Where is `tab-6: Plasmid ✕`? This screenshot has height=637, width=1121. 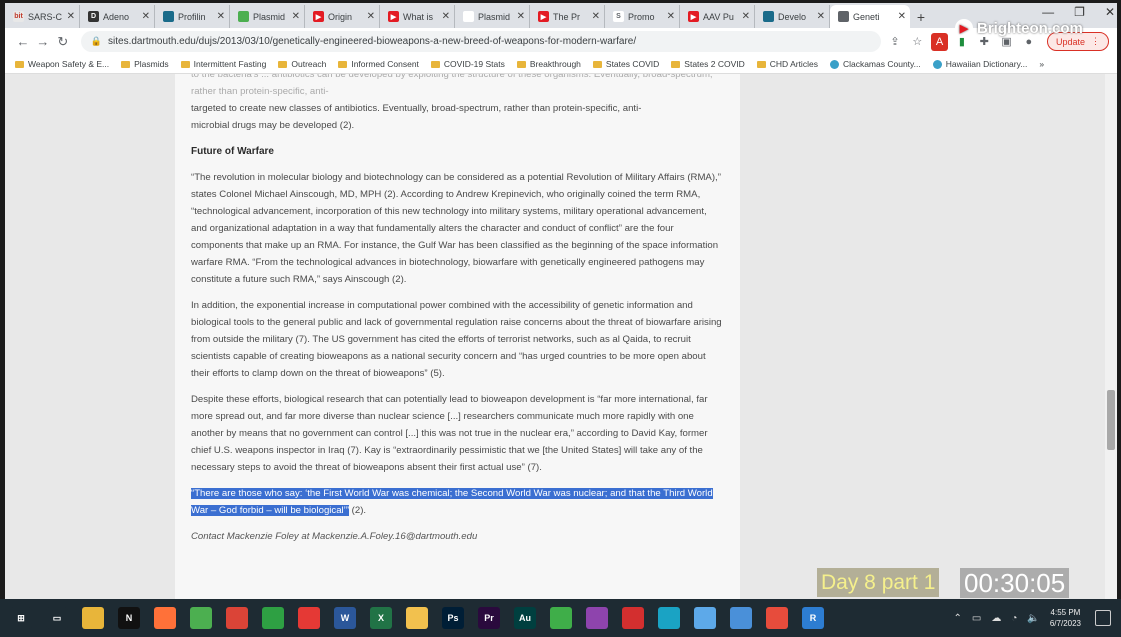
tab-6: Plasmid ✕ is located at coordinates (492, 16).